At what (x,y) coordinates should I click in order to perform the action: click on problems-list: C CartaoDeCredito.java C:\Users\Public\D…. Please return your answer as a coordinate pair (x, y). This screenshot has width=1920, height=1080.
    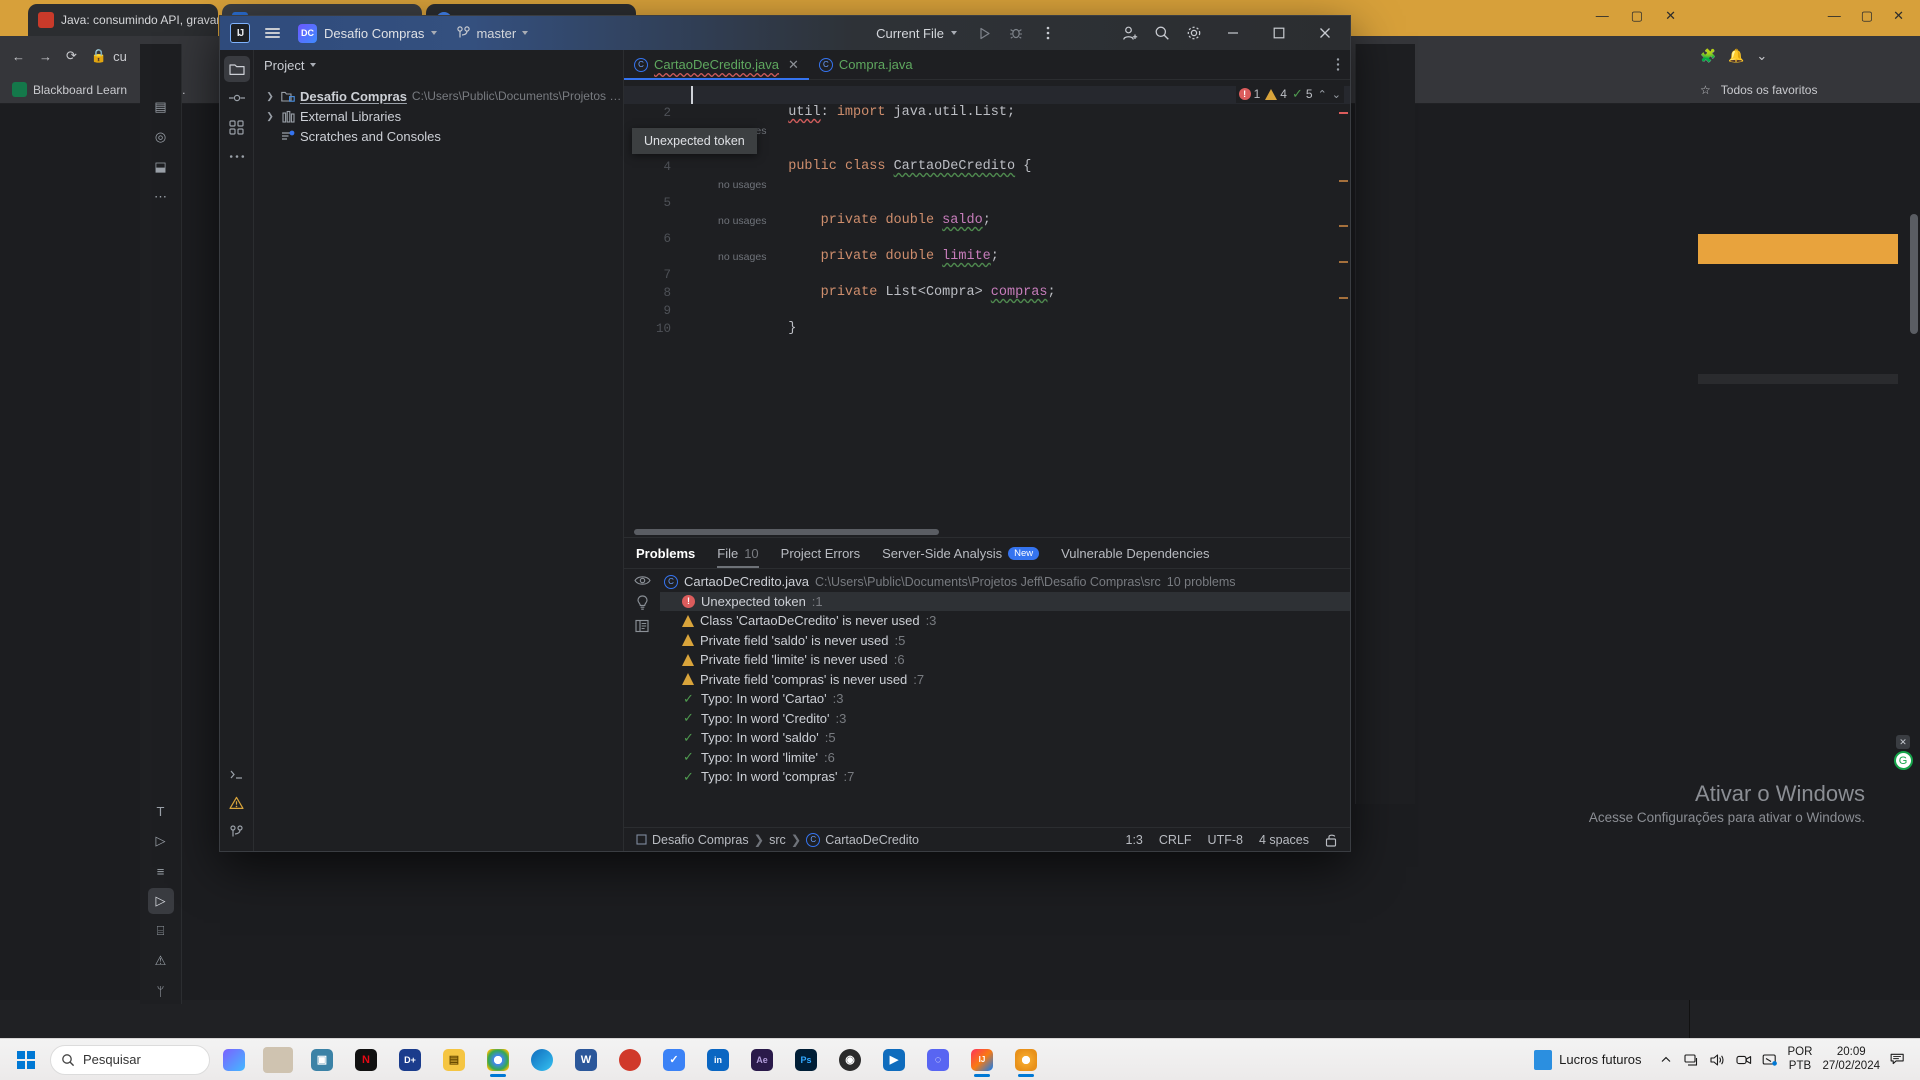
    Looking at the image, I should click on (1005, 698).